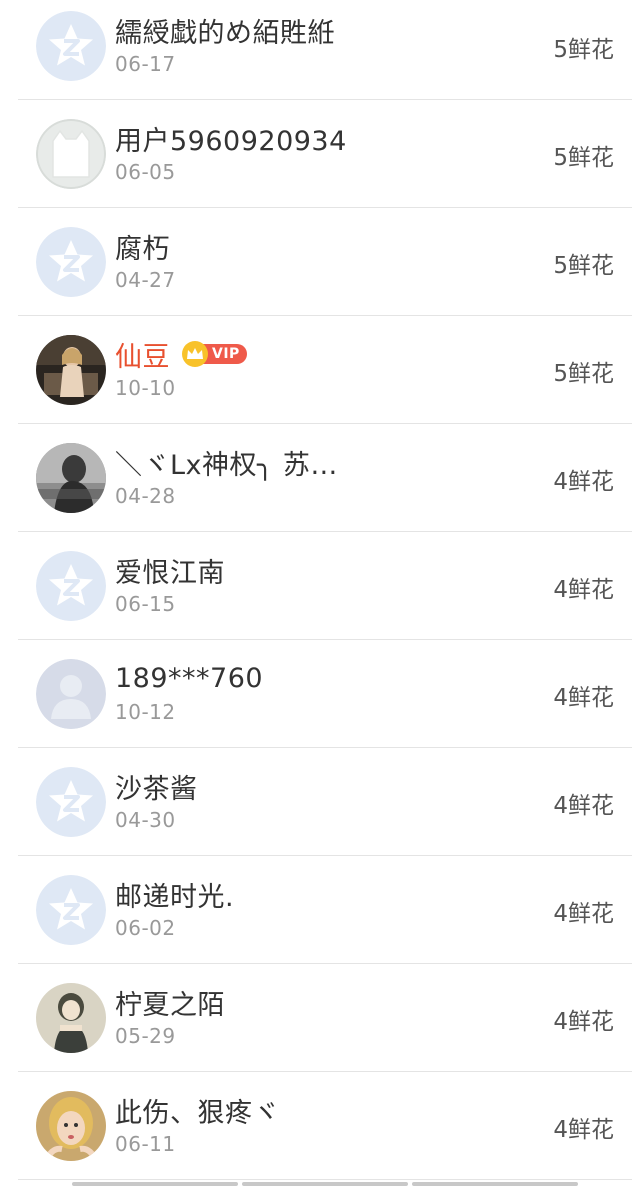 This screenshot has width=640, height=1186. Describe the element at coordinates (145, 604) in the screenshot. I see `gift-date: 06-15` at that location.